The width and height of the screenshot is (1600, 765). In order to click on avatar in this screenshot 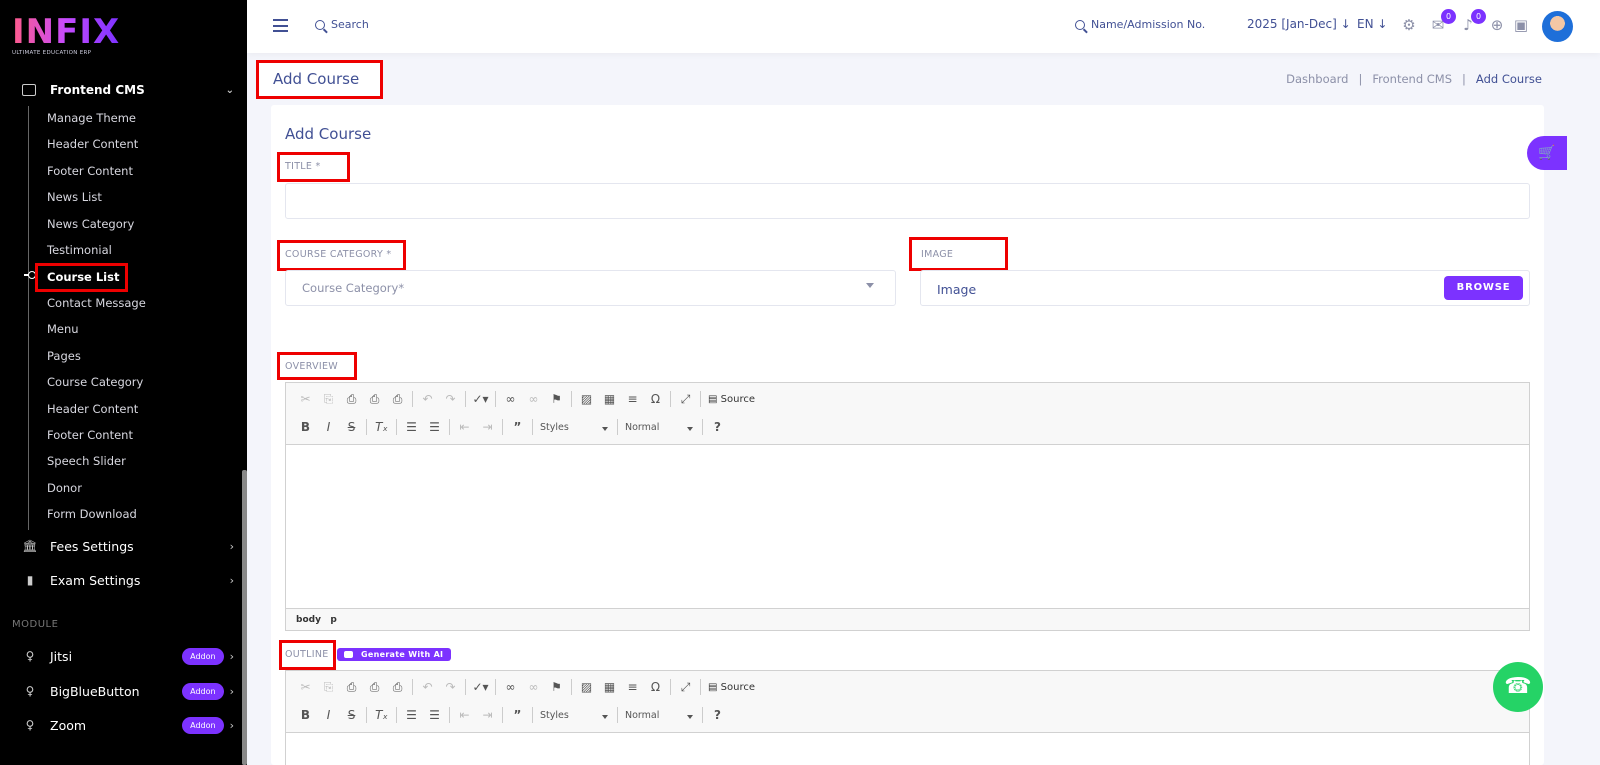, I will do `click(1557, 26)`.